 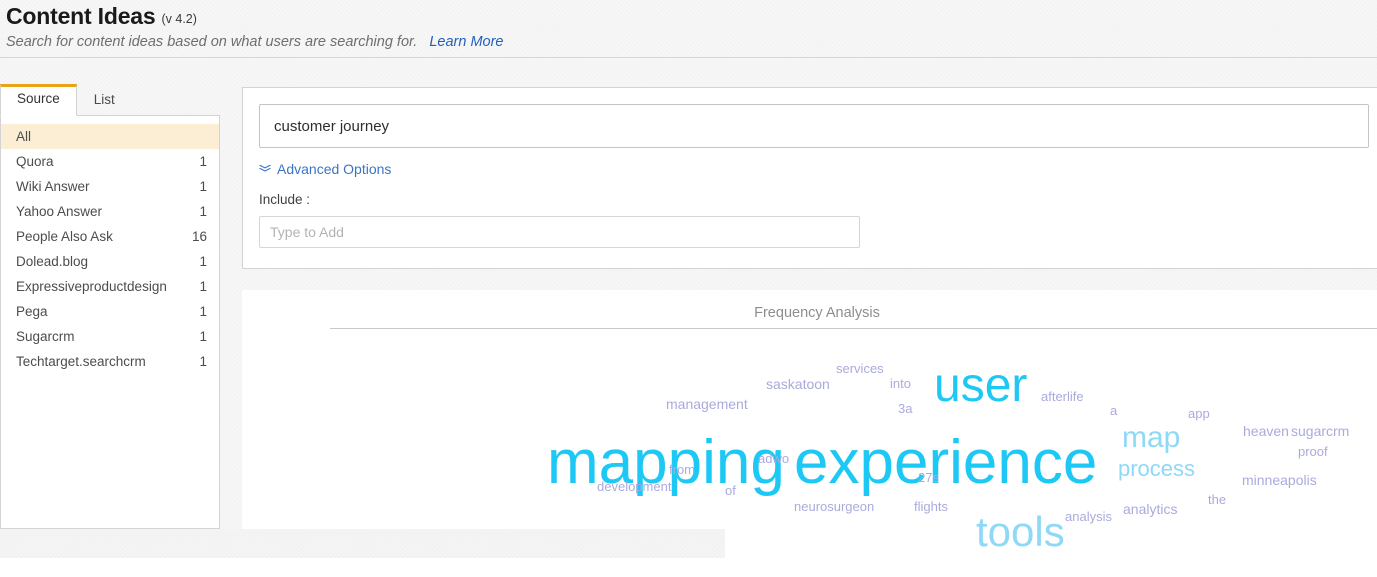 I want to click on source-item: Expressiveproductdesign 1, so click(x=110, y=286).